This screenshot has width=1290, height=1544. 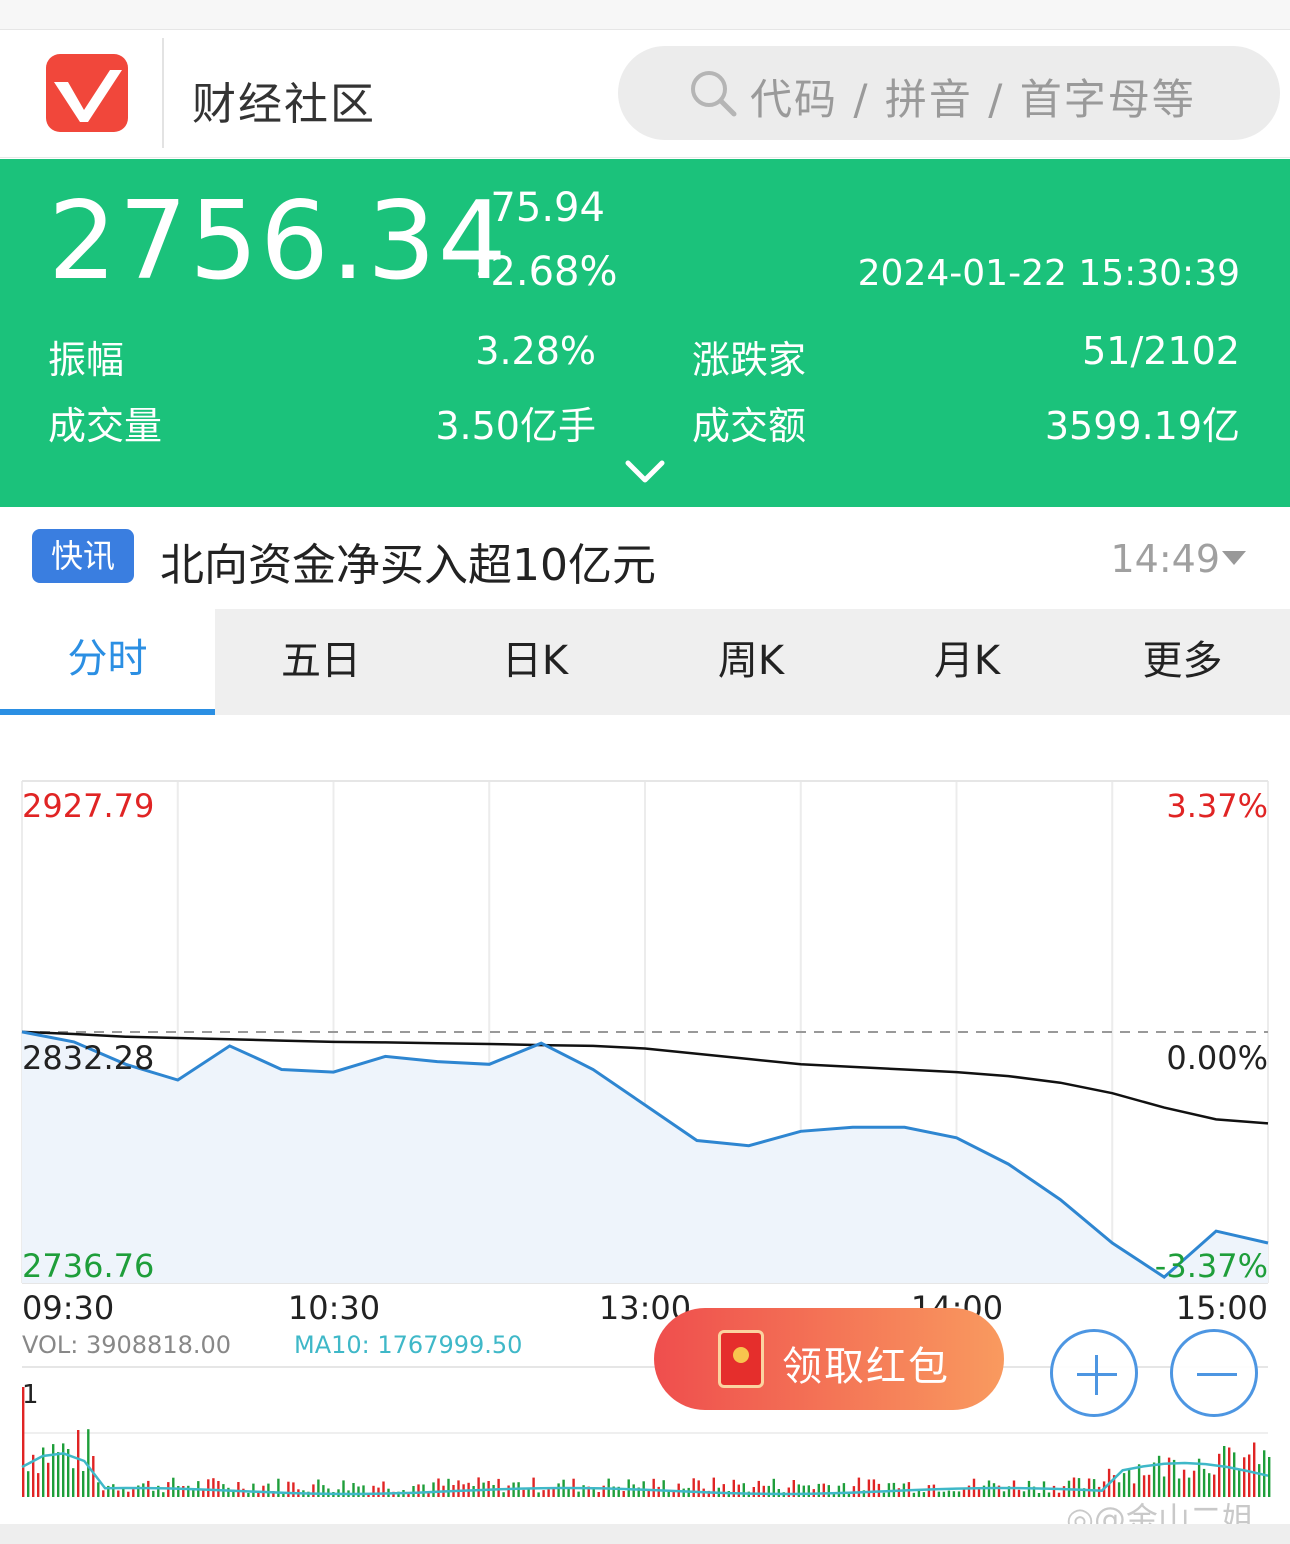 What do you see at coordinates (1182, 662) in the screenshot?
I see `tab-more: 更多` at bounding box center [1182, 662].